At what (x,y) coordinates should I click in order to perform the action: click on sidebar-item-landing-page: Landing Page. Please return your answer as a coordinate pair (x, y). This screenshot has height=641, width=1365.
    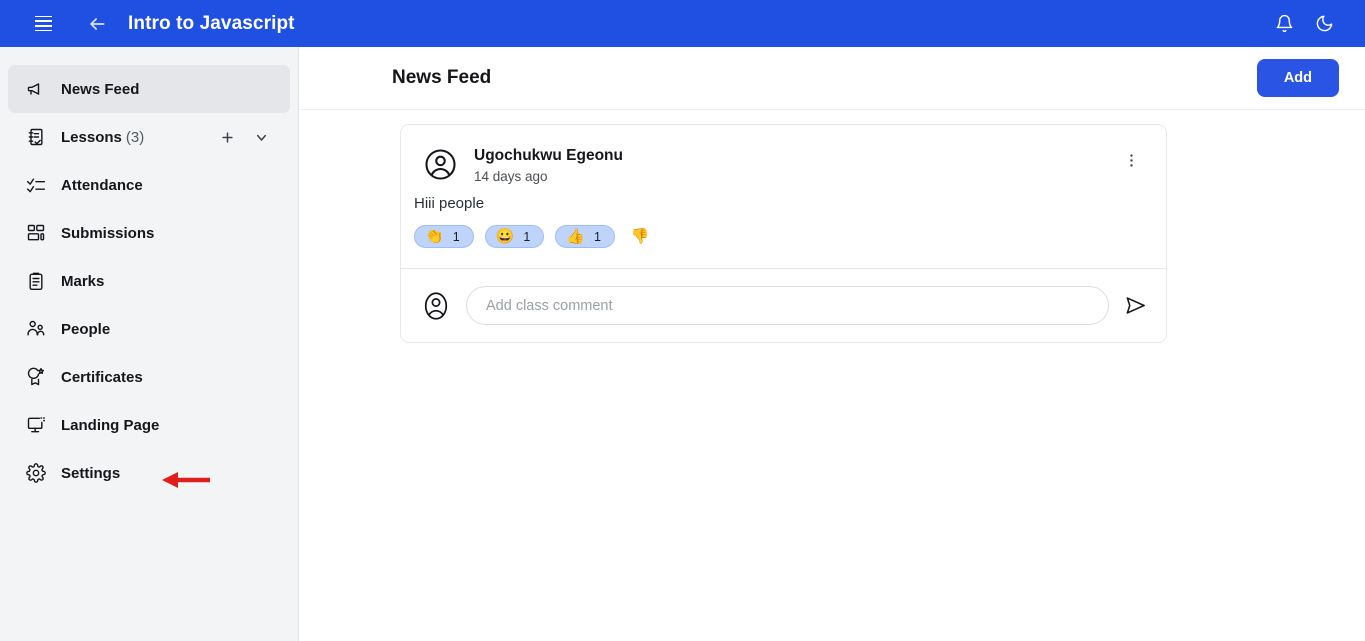
    Looking at the image, I should click on (149, 425).